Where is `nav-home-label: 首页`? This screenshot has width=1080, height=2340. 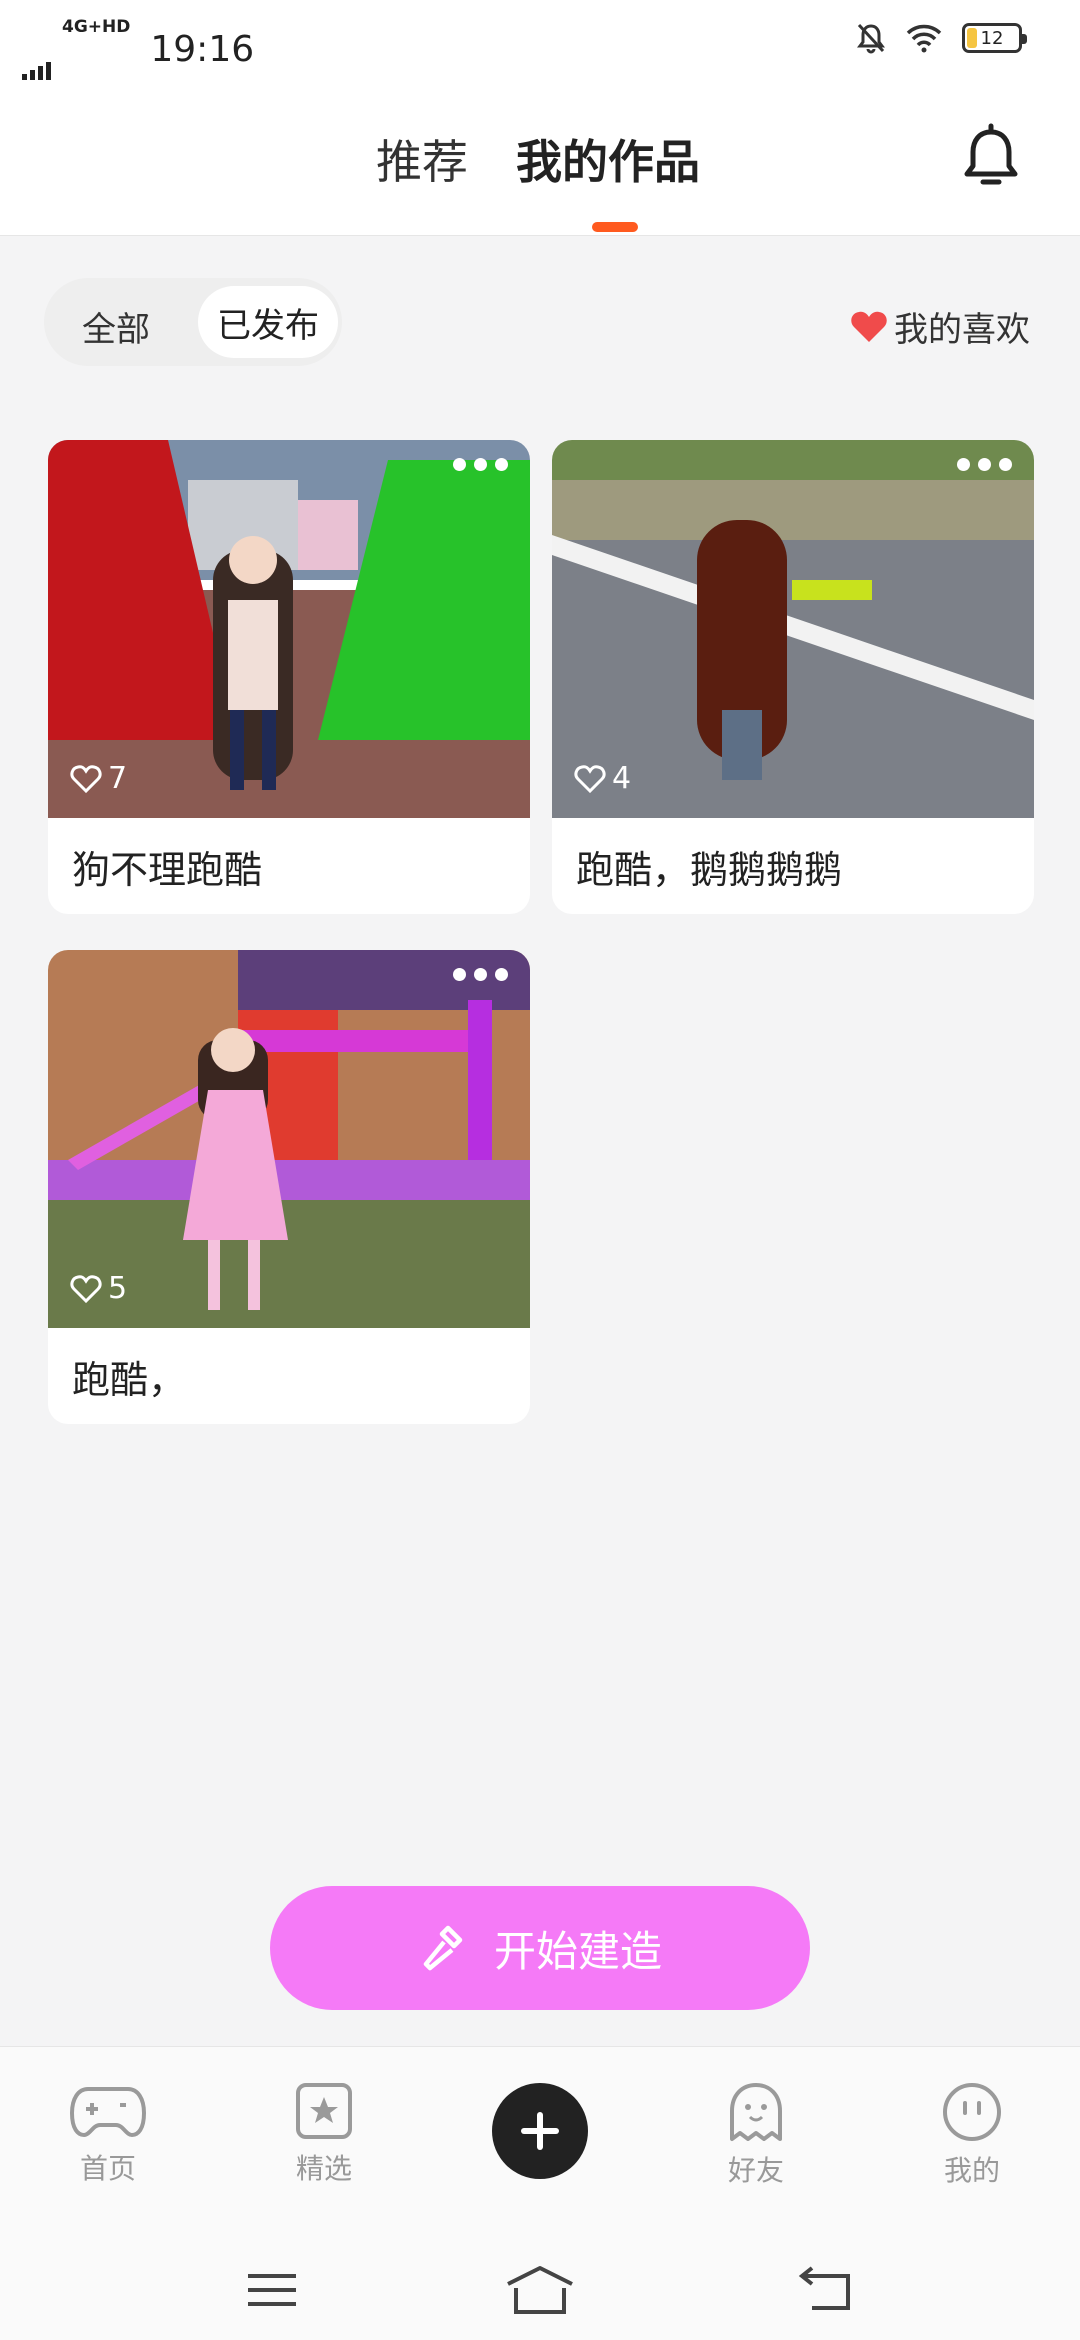 nav-home-label: 首页 is located at coordinates (107, 2168).